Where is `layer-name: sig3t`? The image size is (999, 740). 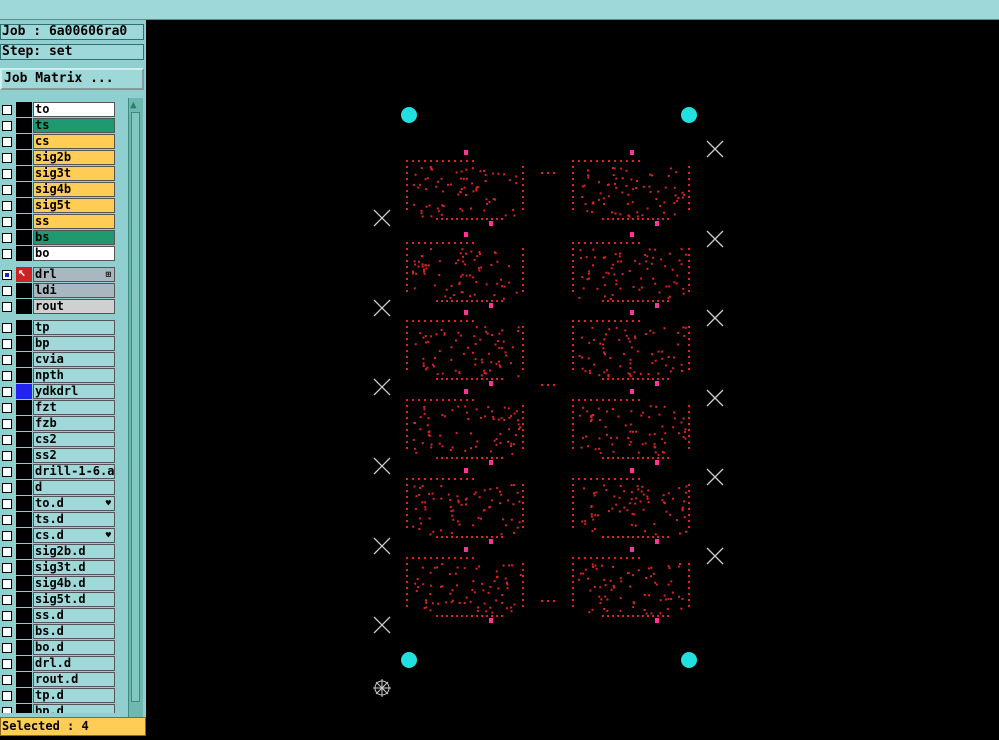
layer-name: sig3t is located at coordinates (74, 173).